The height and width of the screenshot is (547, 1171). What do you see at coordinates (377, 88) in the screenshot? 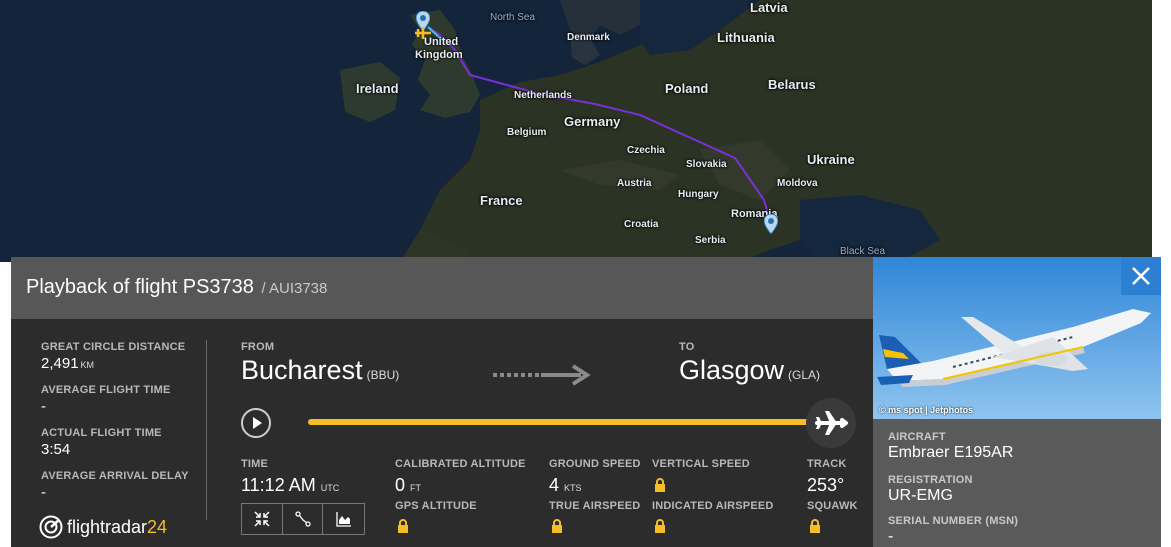
I see `map-label-ireland: Ireland` at bounding box center [377, 88].